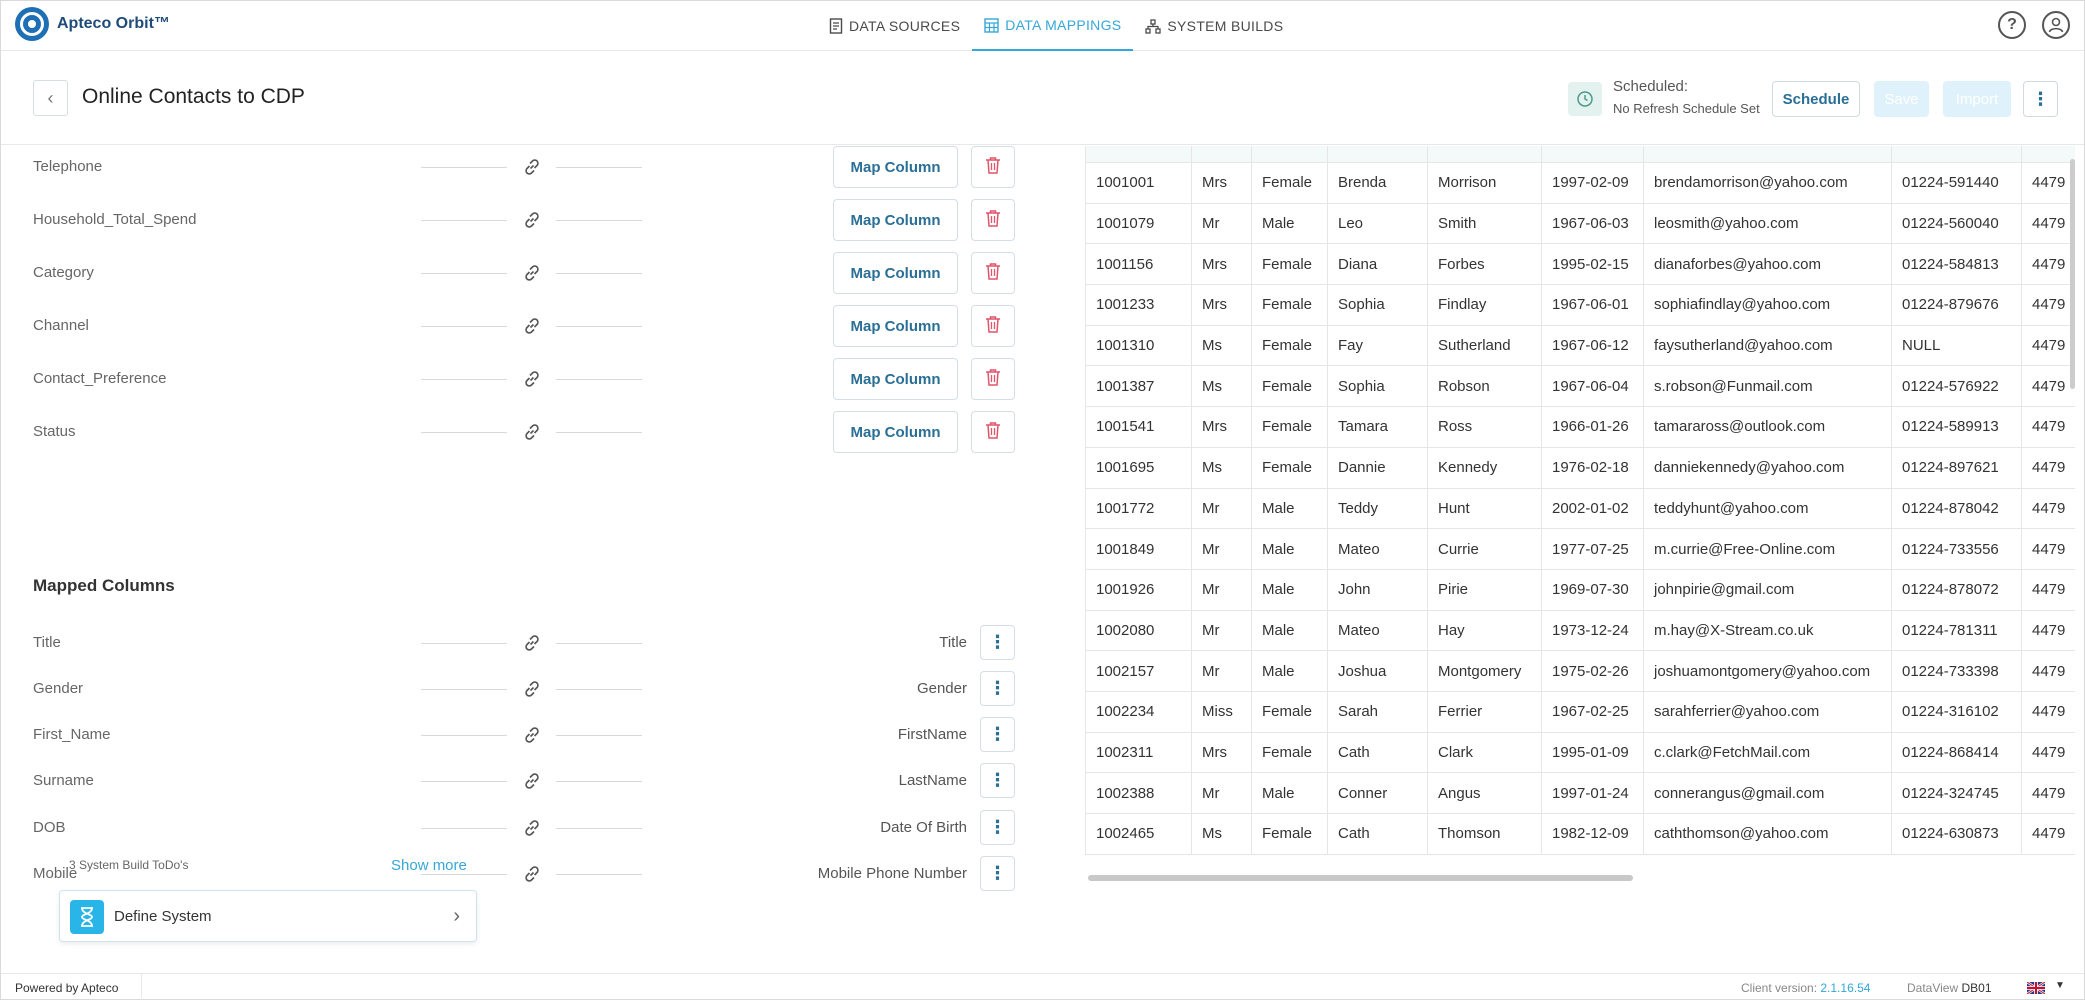 The image size is (2085, 1000). I want to click on target-field-label: LastName, so click(932, 780).